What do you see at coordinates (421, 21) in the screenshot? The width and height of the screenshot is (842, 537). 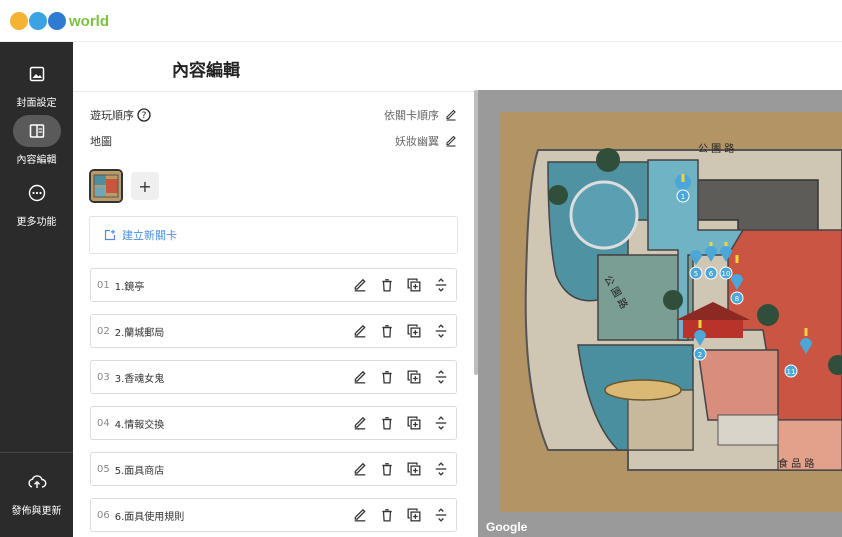 I see `top-bar: world` at bounding box center [421, 21].